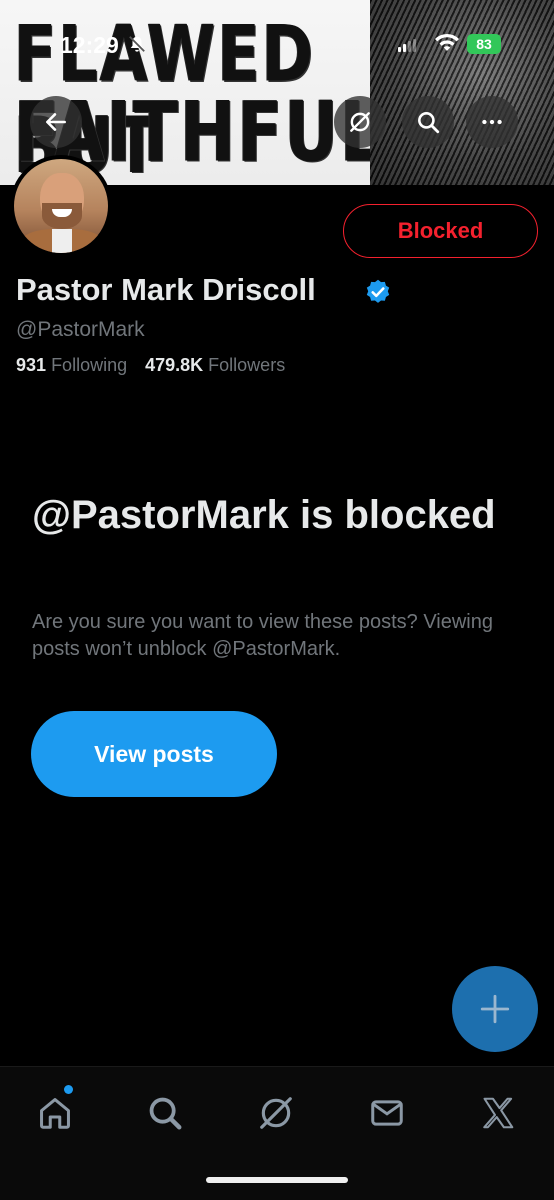 This screenshot has width=554, height=1200. I want to click on nav-messages, so click(387, 1113).